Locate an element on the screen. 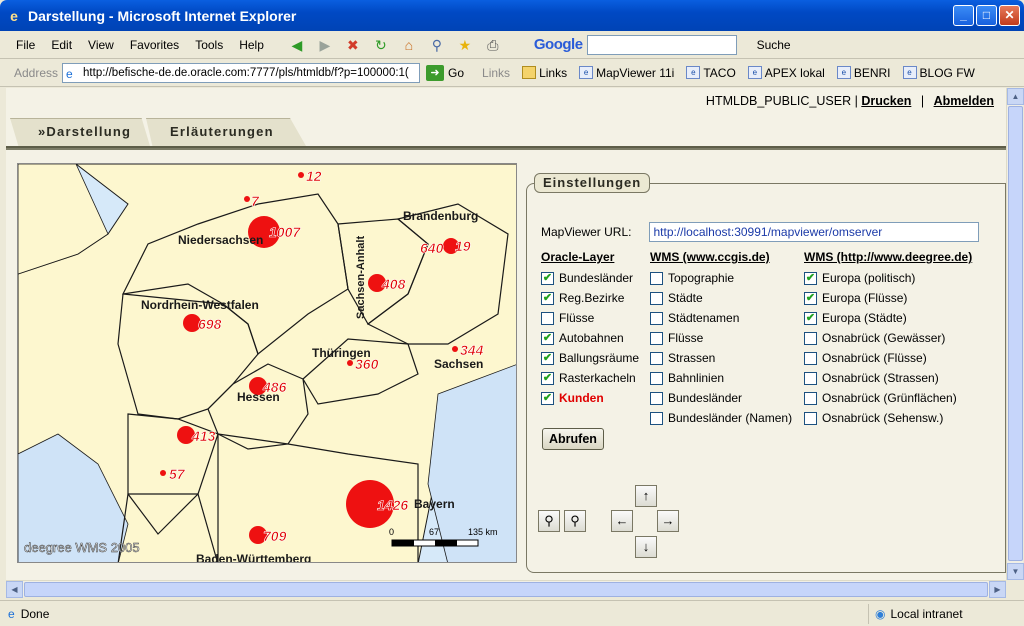 This screenshot has height=626, width=1024. maximize-button: □ is located at coordinates (986, 15).